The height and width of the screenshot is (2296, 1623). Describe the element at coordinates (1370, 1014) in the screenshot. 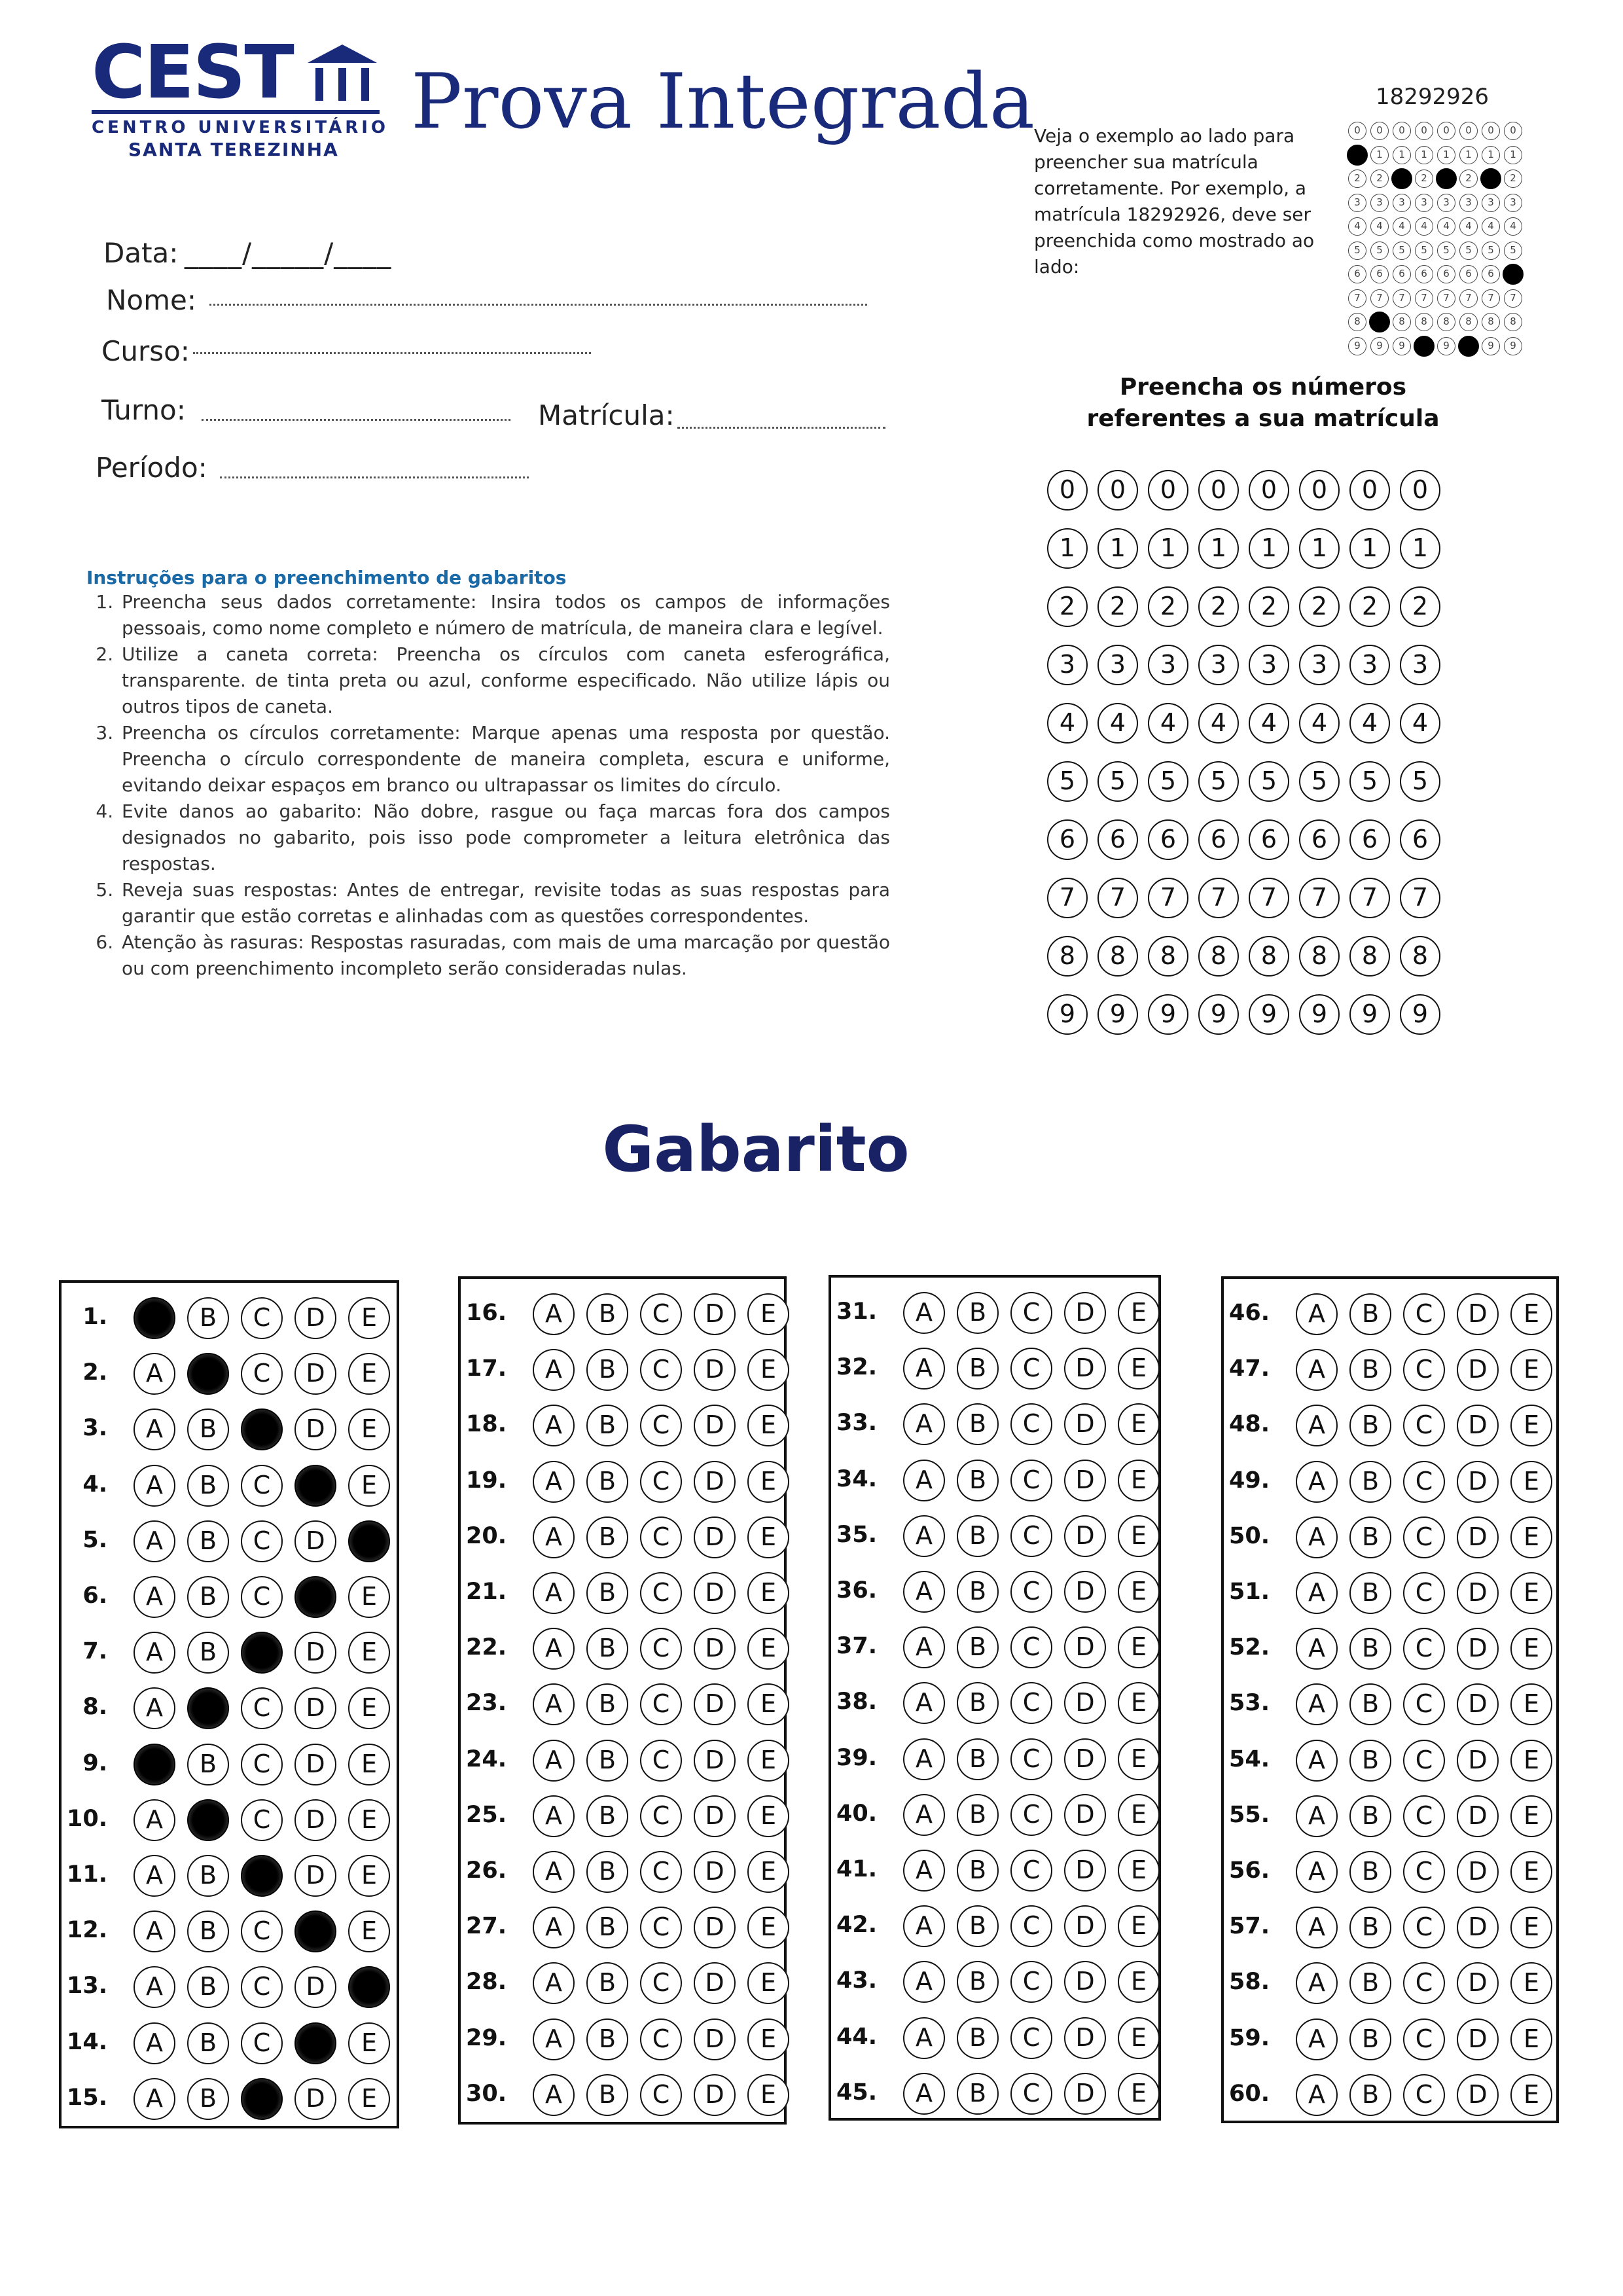

I see `matricula-digit-bubble: 9` at that location.